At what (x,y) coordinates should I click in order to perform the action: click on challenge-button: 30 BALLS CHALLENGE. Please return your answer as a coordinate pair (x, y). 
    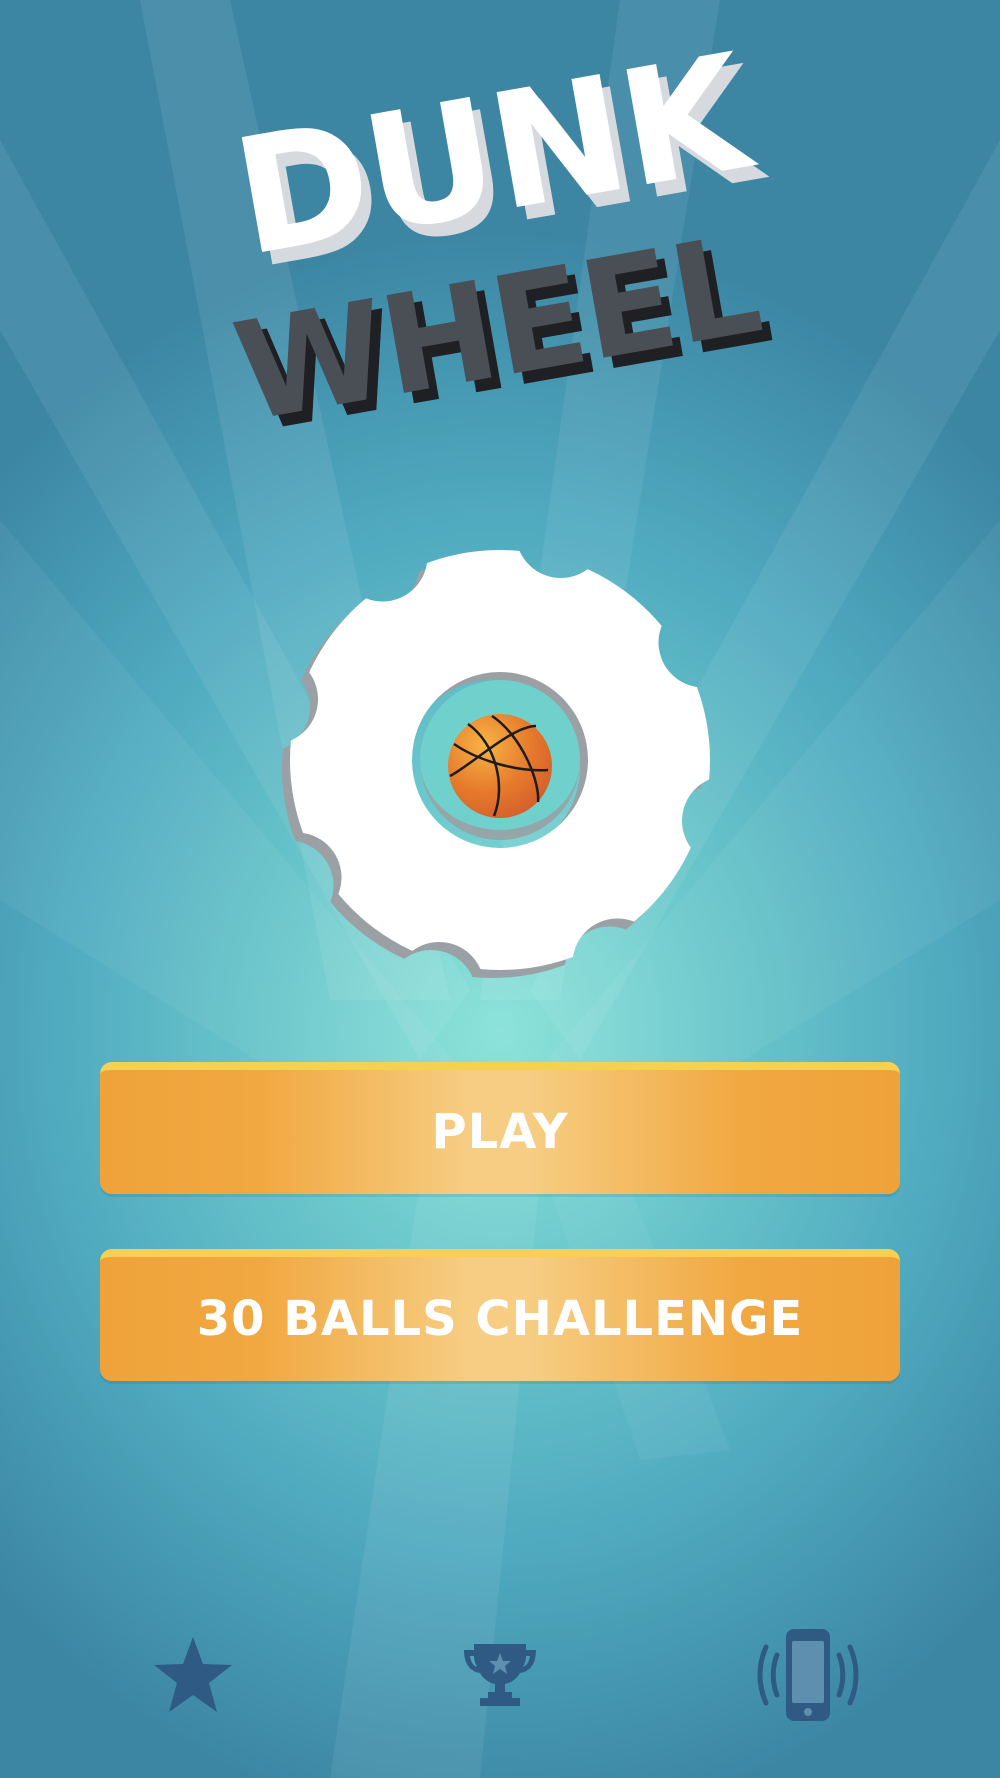
    Looking at the image, I should click on (500, 1315).